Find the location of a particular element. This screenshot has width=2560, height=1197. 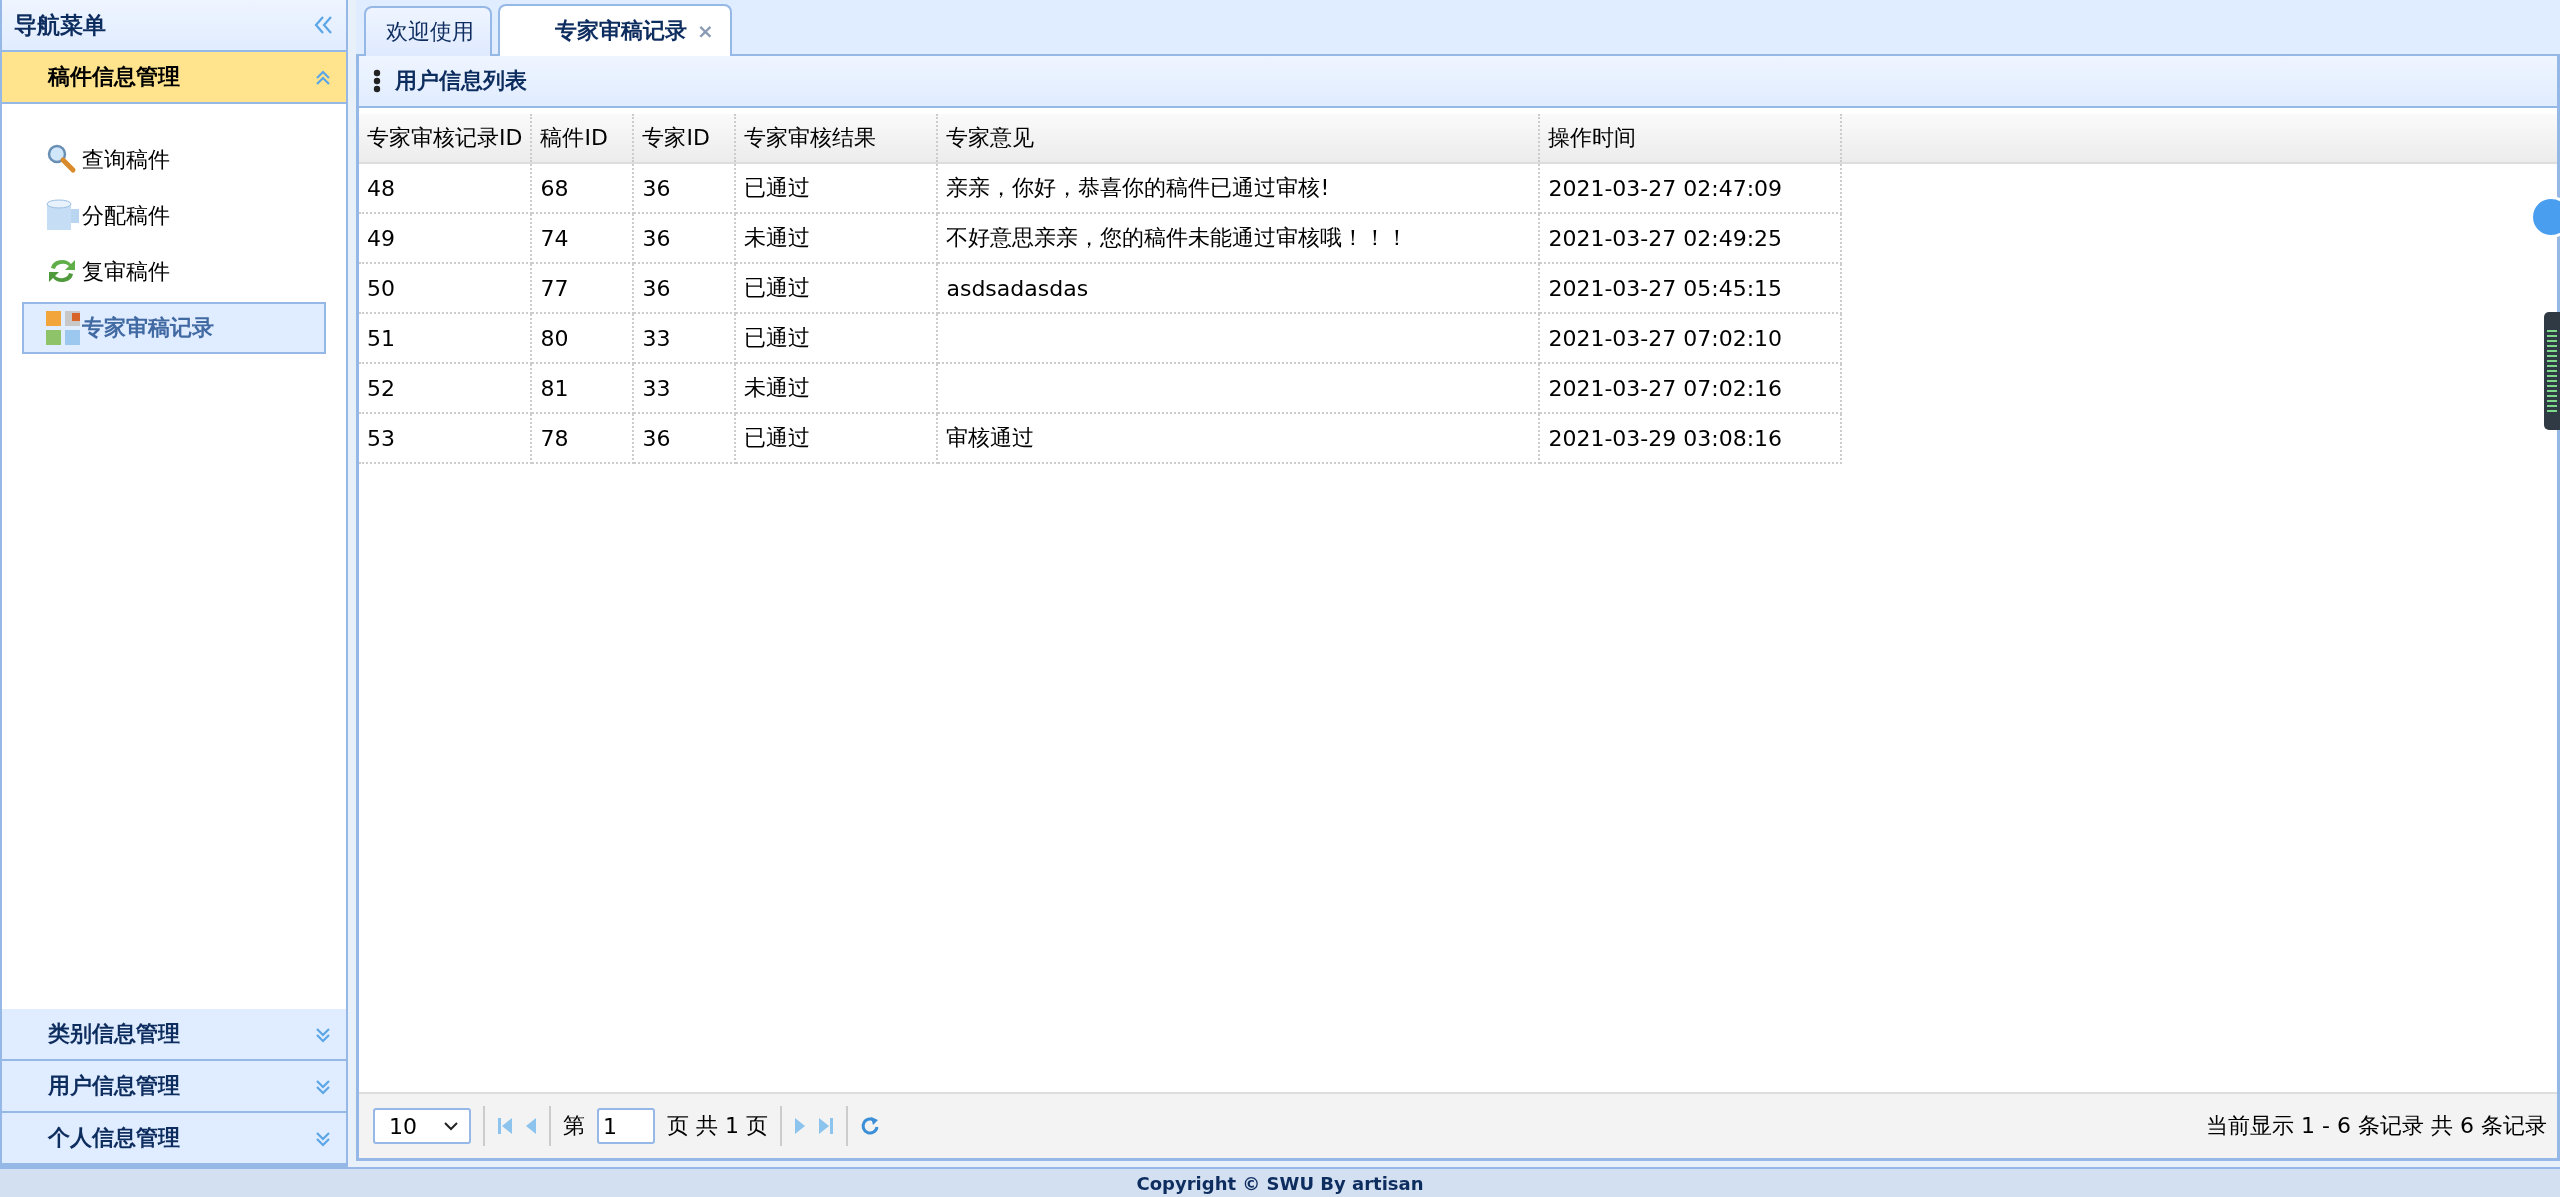

page-label: 第 is located at coordinates (574, 1126).